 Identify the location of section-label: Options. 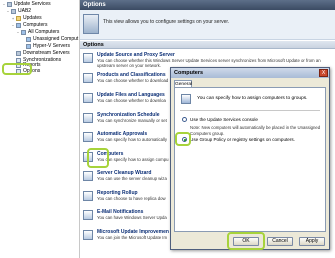
(207, 45).